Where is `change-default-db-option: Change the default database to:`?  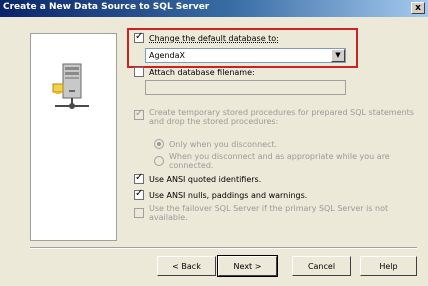
change-default-db-option: Change the default database to: is located at coordinates (206, 37).